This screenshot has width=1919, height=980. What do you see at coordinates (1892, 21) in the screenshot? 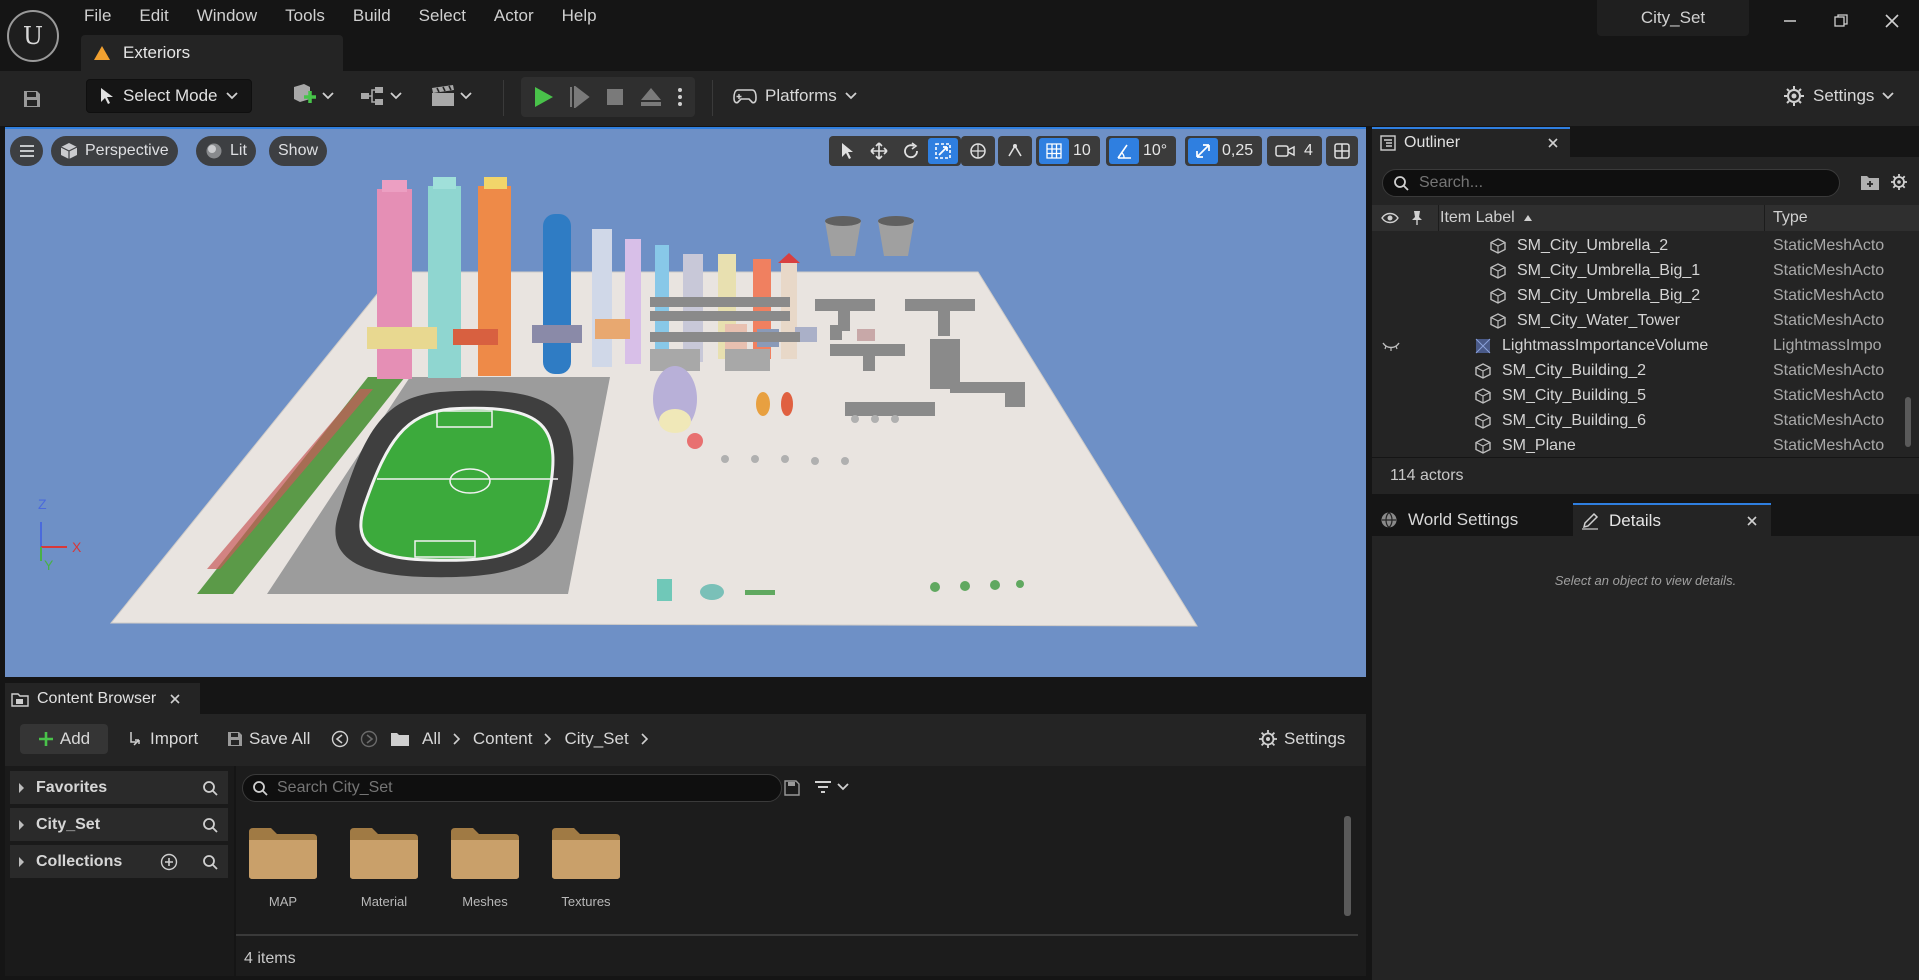
I see `close-window-icon` at bounding box center [1892, 21].